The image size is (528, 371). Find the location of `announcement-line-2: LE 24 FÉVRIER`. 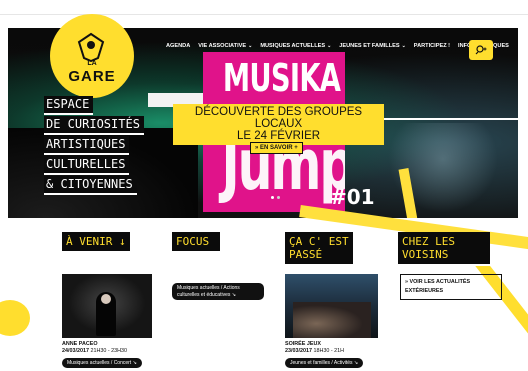

announcement-line-2: LE 24 FÉVRIER is located at coordinates (278, 136).